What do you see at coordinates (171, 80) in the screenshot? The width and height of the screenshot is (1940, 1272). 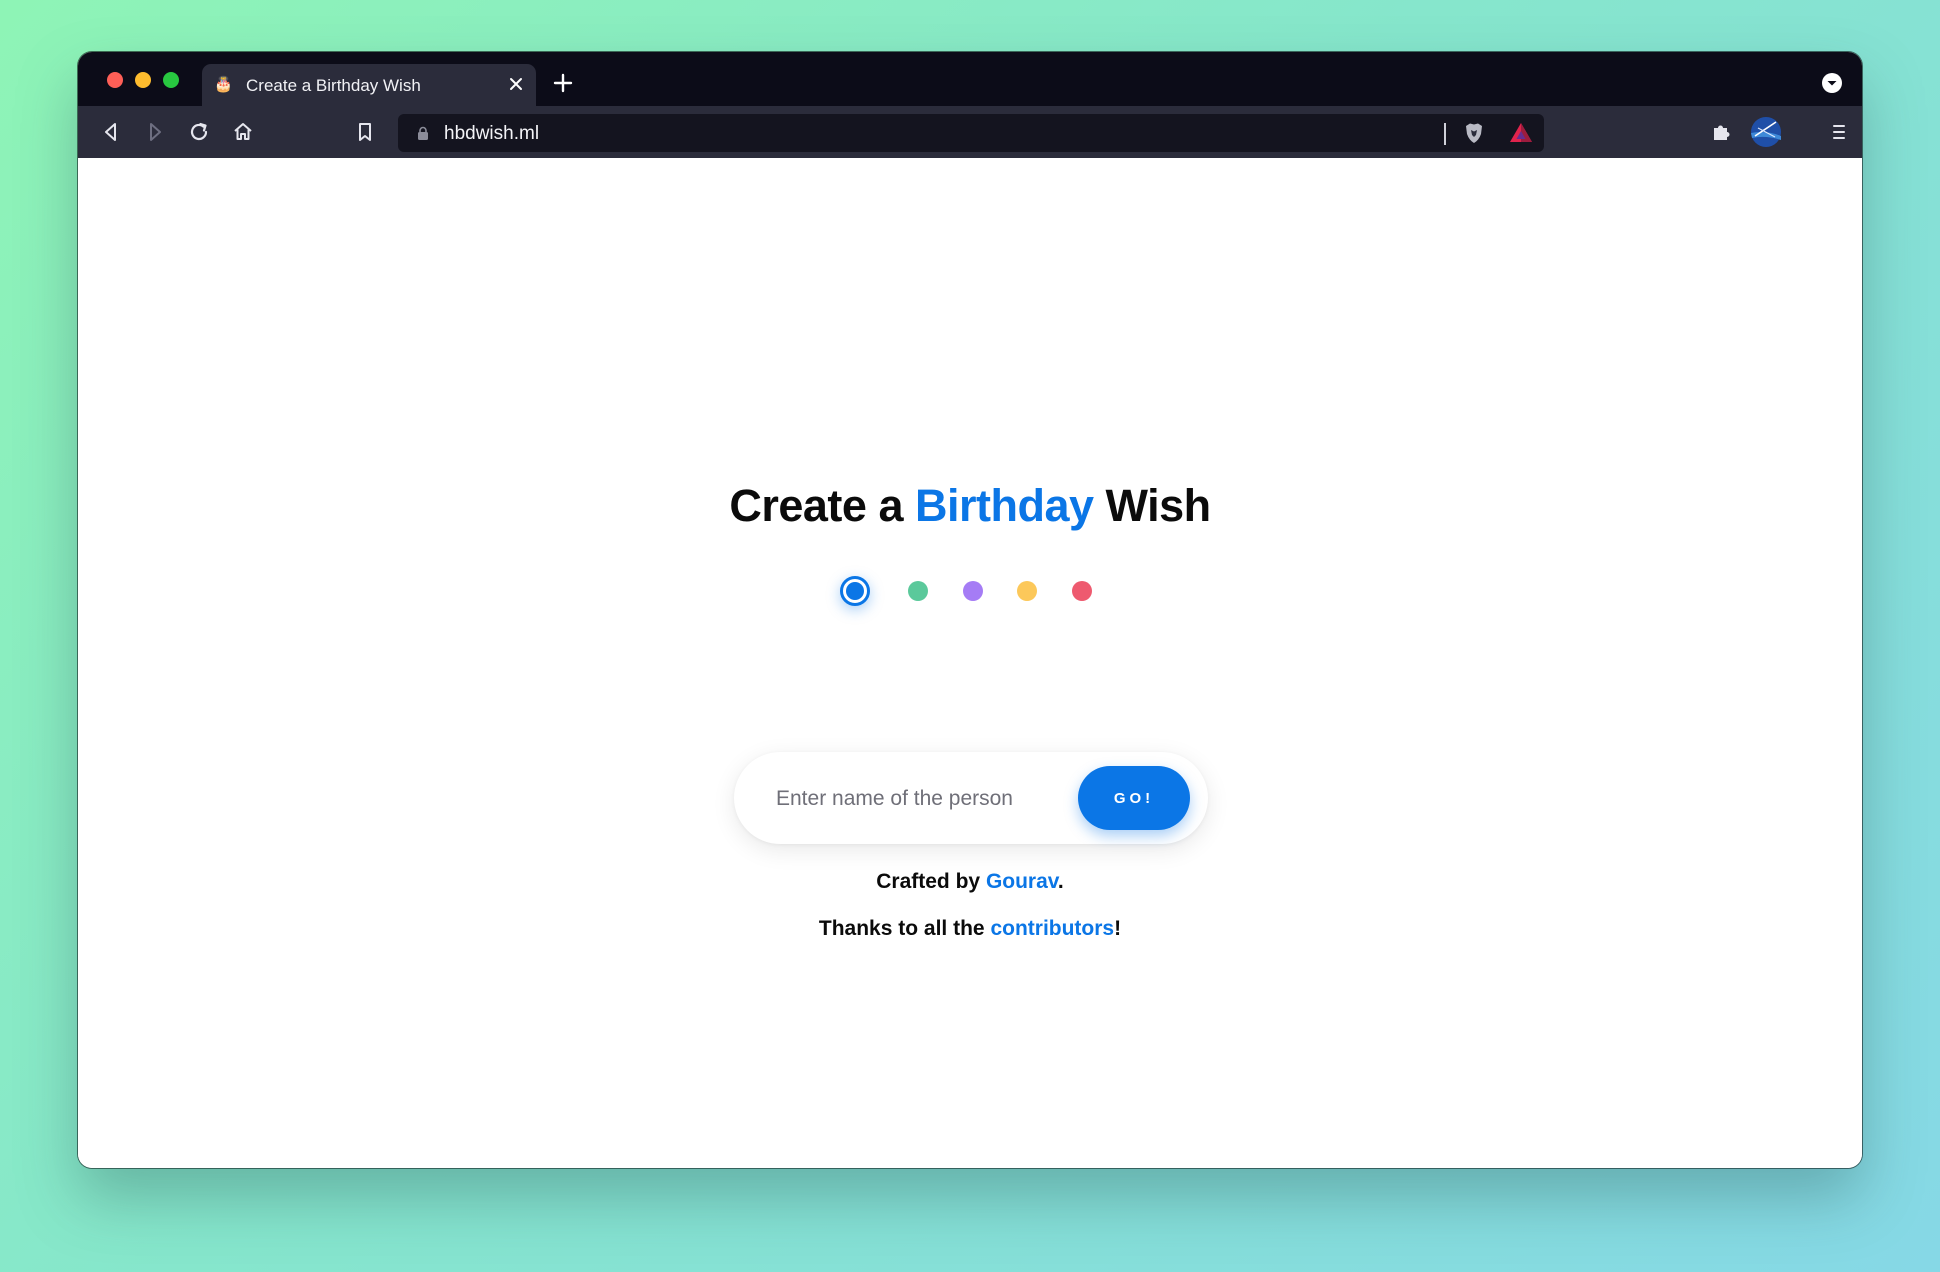 I see `maximize-window-button` at bounding box center [171, 80].